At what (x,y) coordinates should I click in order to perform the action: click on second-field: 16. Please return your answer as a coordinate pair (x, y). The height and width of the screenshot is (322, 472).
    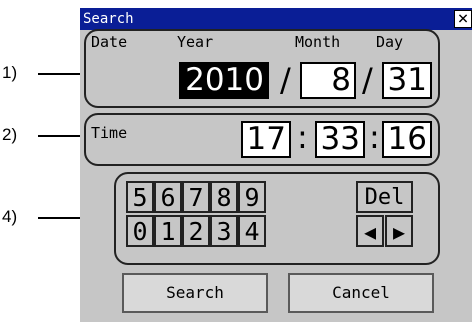
    Looking at the image, I should click on (407, 139).